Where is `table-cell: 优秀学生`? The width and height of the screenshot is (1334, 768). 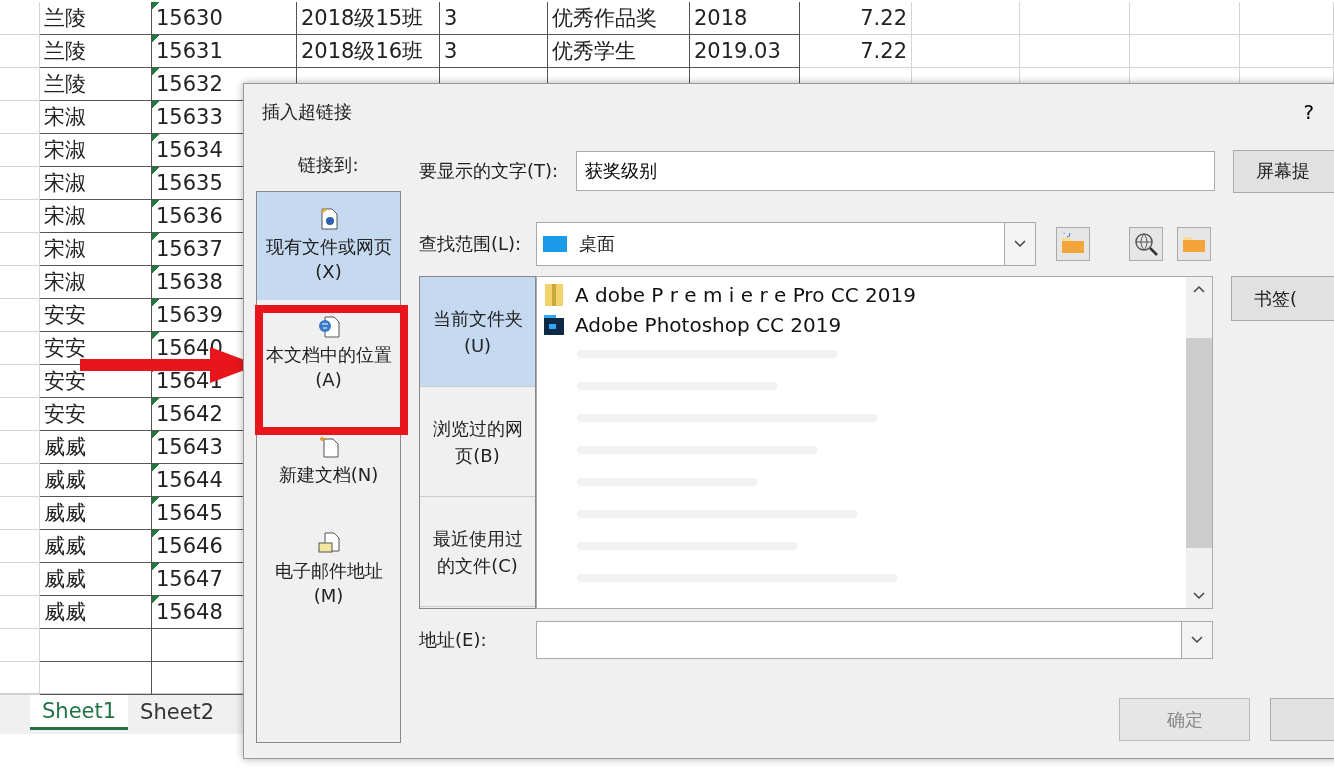 table-cell: 优秀学生 is located at coordinates (619, 51).